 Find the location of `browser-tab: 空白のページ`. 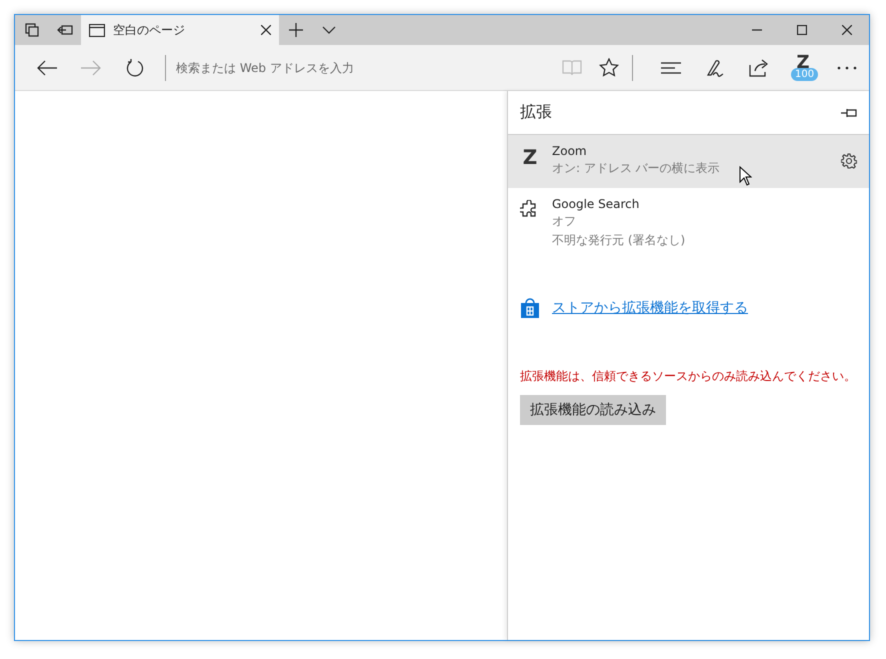

browser-tab: 空白のページ is located at coordinates (180, 30).